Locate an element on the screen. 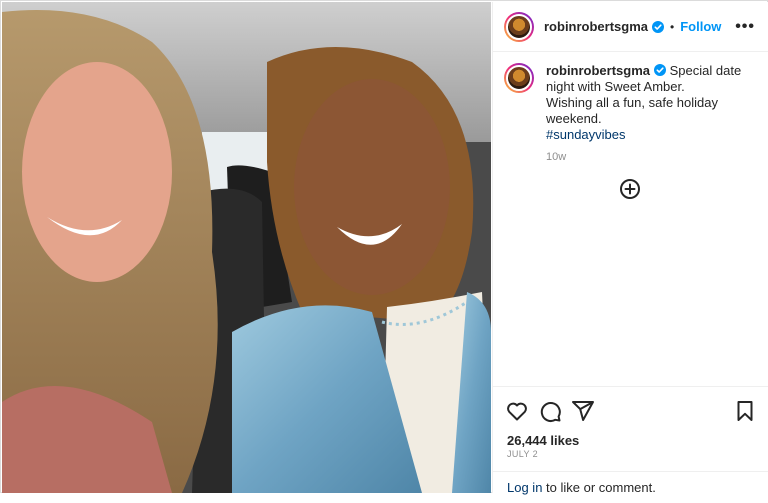  heart-icon is located at coordinates (517, 411).